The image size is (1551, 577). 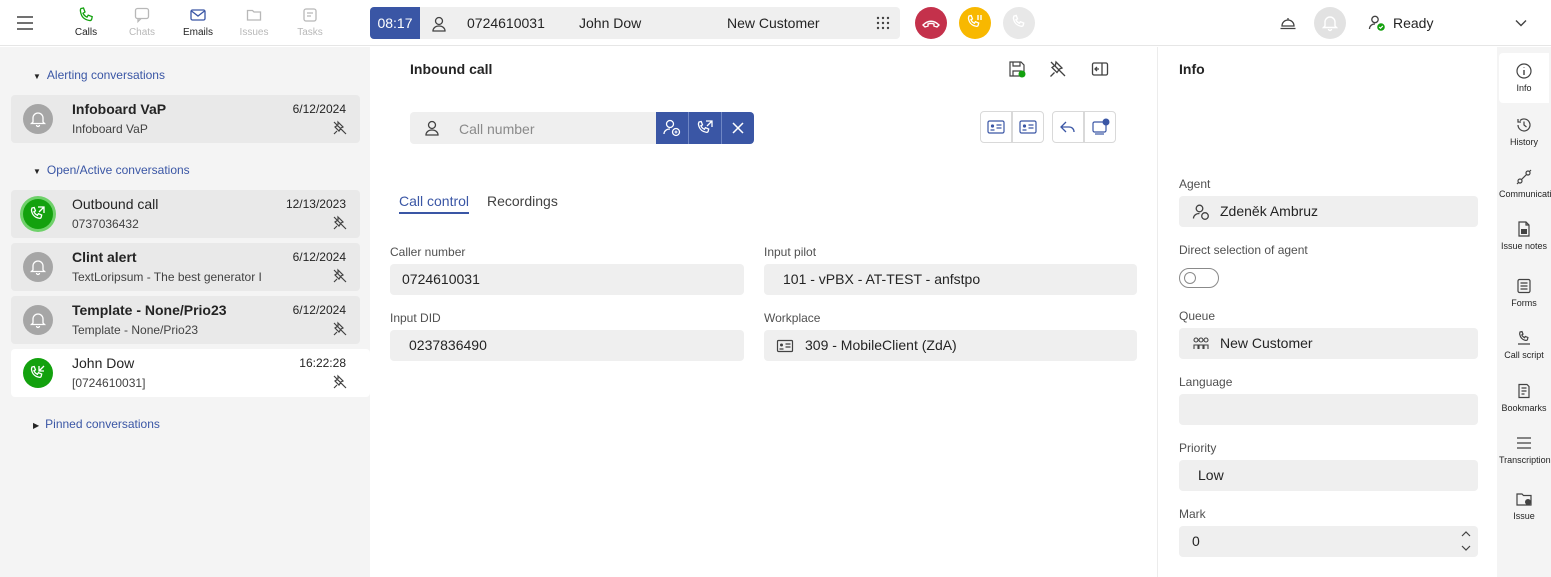 I want to click on mark-field: 0, so click(x=1328, y=541).